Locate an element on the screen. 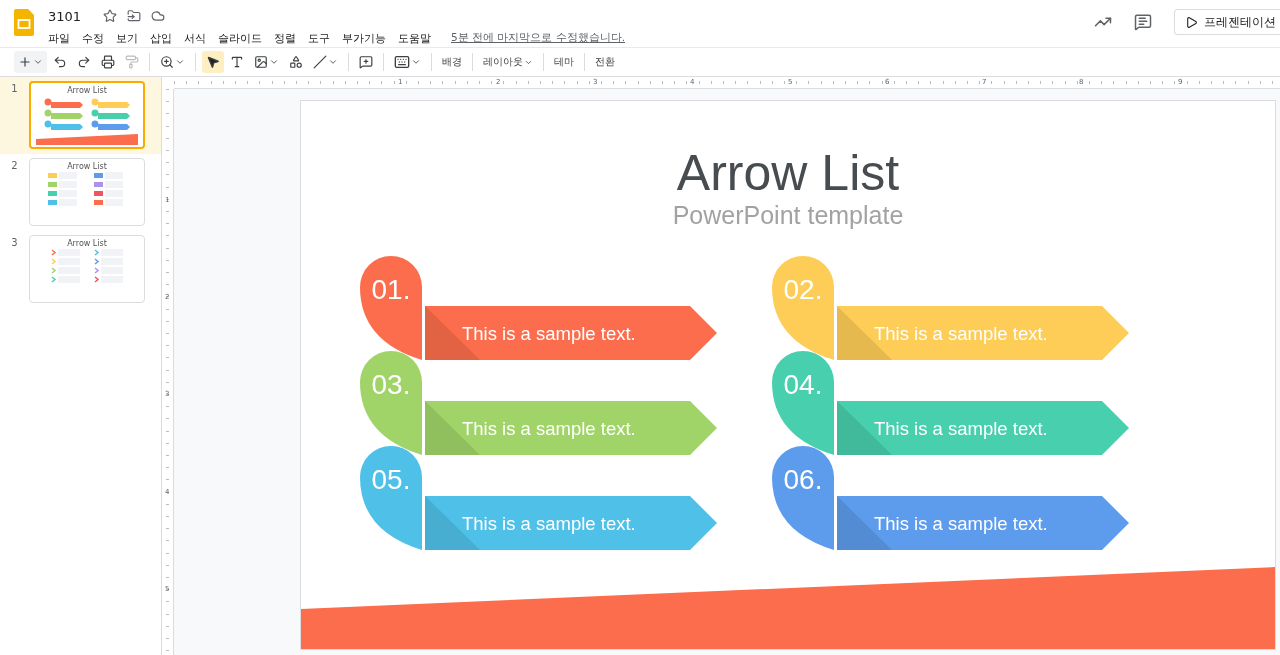  printer-icon is located at coordinates (108, 62).